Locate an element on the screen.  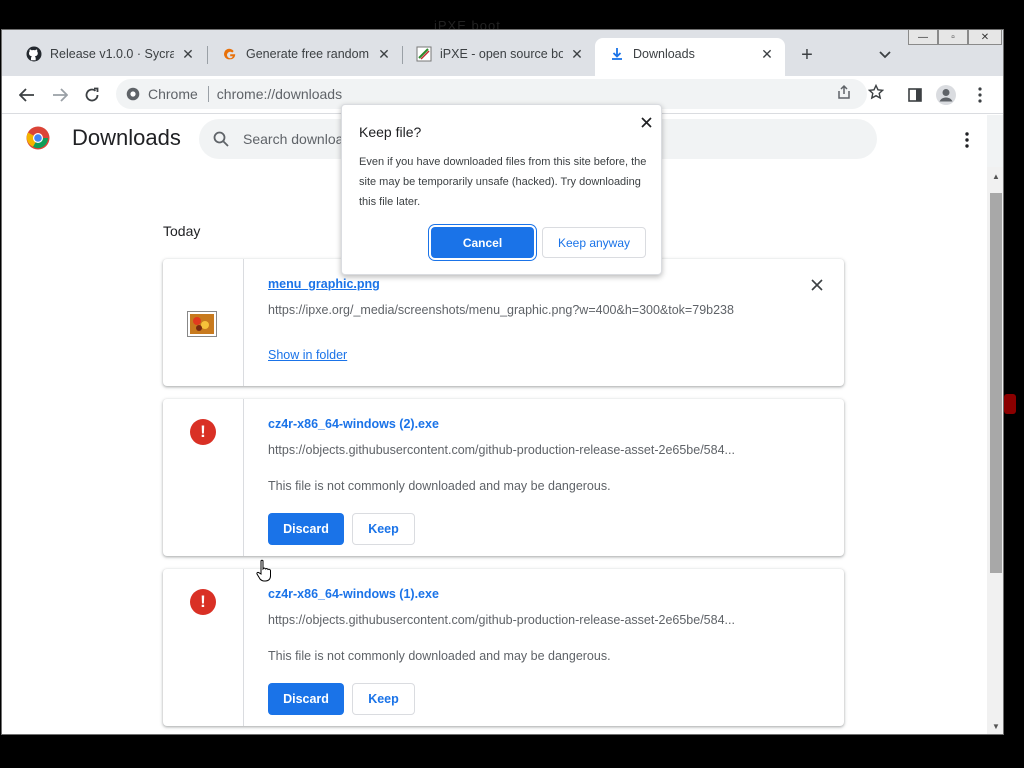
minimize-icon: — is located at coordinates (923, 37).